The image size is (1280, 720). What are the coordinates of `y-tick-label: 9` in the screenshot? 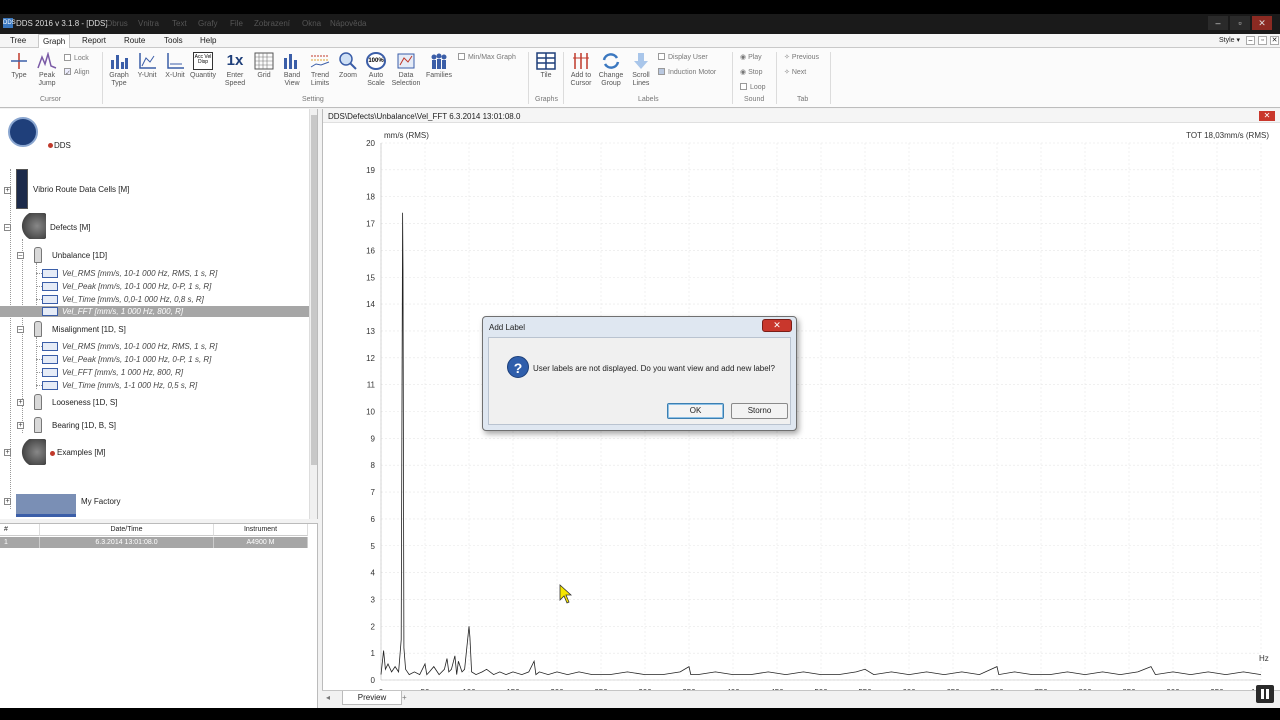 It's located at (373, 438).